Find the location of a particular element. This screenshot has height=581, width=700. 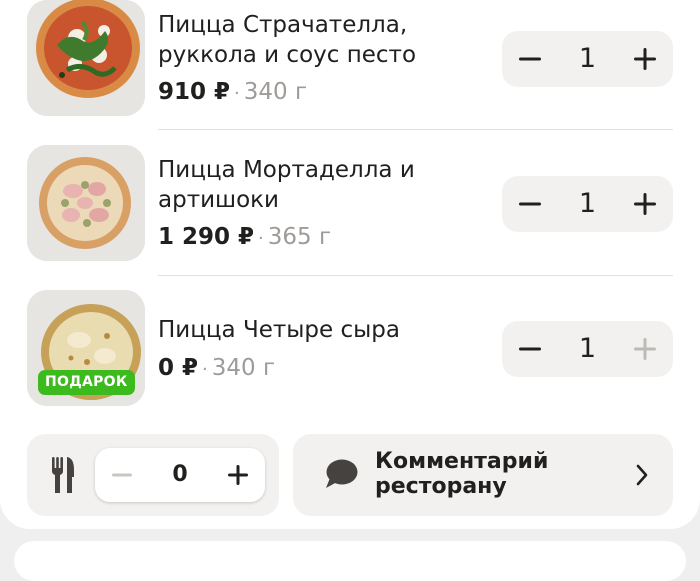

cutlery-selector: 0 is located at coordinates (153, 475).